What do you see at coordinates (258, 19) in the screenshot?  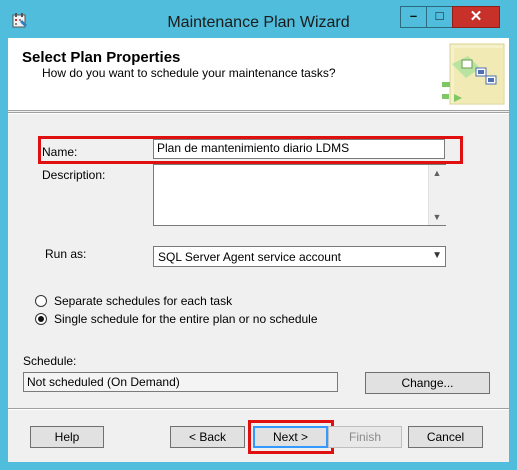 I see `title-bar: Maintenance Plan Wizard – □ ✕` at bounding box center [258, 19].